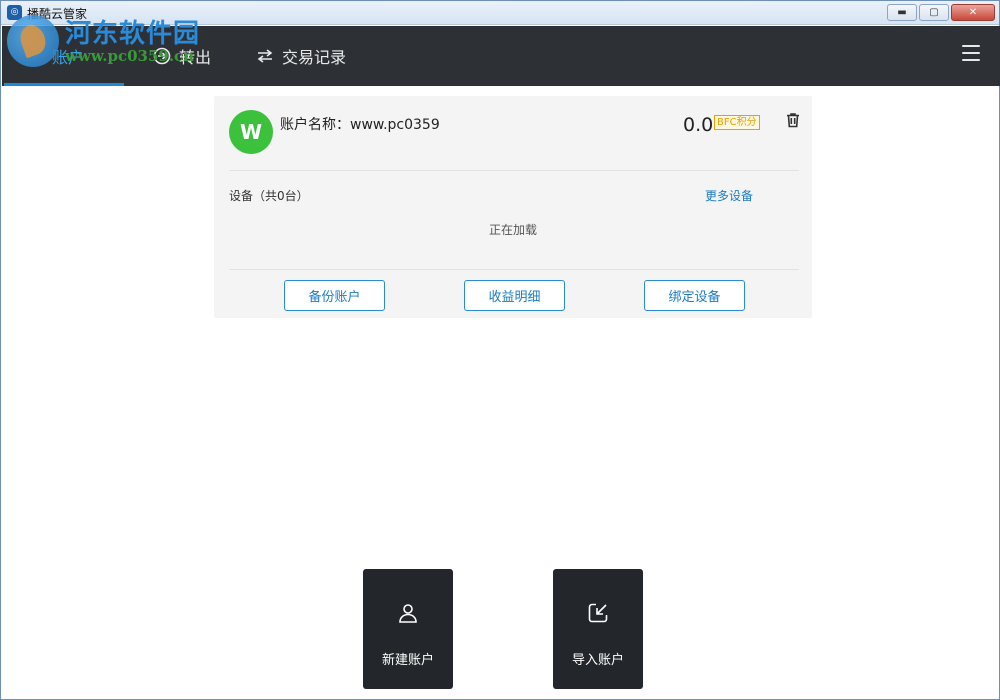 The height and width of the screenshot is (700, 1000). Describe the element at coordinates (408, 629) in the screenshot. I see `new-account-button: 新建账户` at that location.